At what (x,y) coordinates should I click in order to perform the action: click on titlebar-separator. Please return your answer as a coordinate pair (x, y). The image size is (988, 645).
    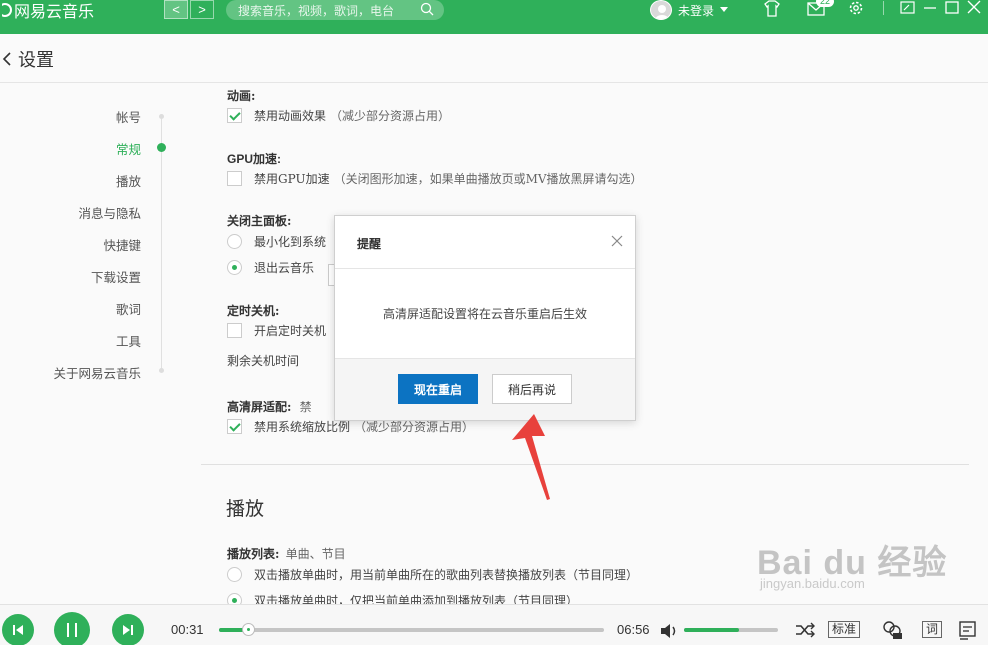
    Looking at the image, I should click on (883, 8).